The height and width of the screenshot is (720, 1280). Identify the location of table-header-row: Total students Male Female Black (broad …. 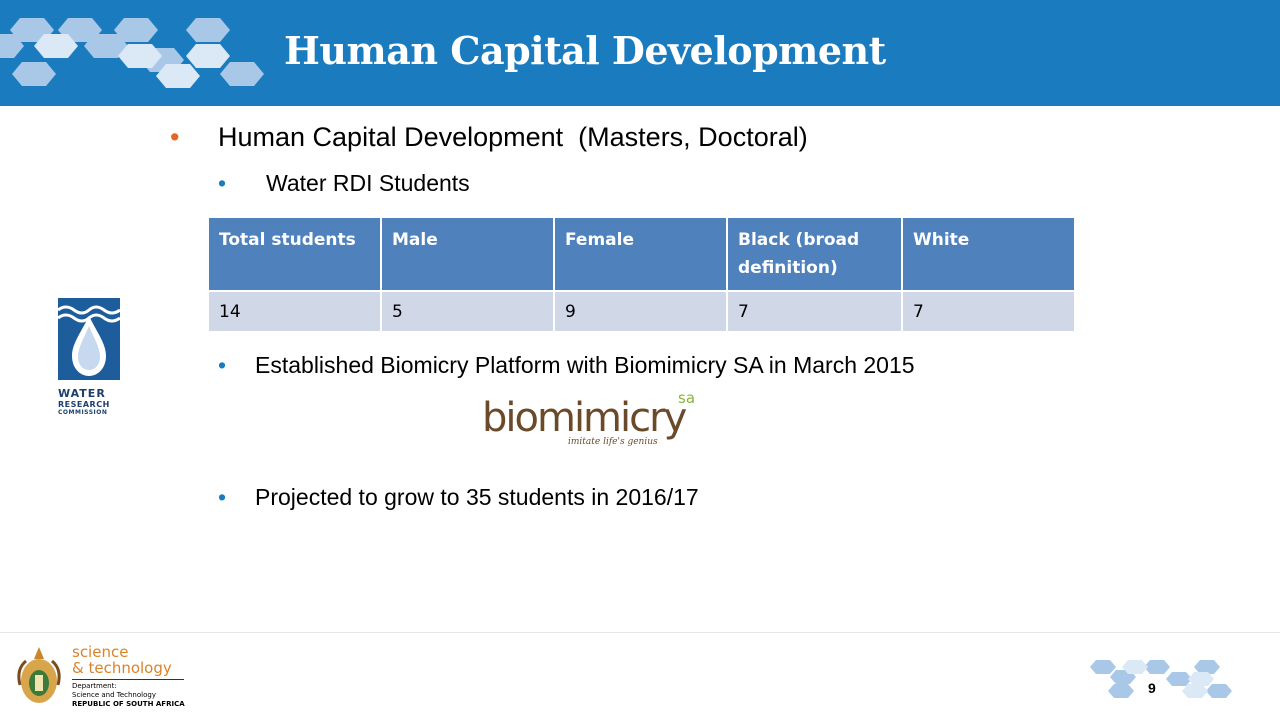
(641, 254).